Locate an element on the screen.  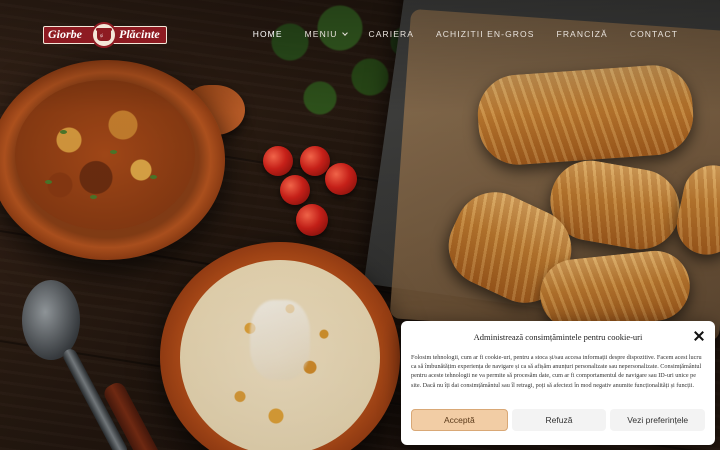
nav-item-label: CARIERA is located at coordinates (391, 34).